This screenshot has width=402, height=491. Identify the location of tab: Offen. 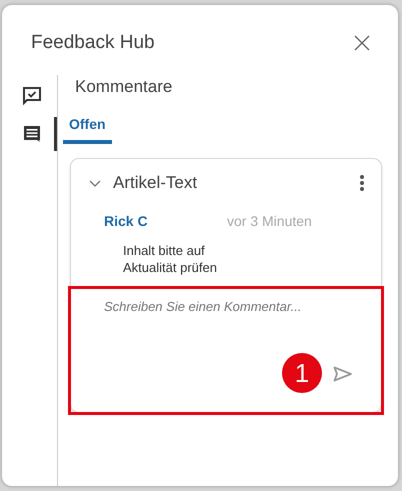
(87, 128).